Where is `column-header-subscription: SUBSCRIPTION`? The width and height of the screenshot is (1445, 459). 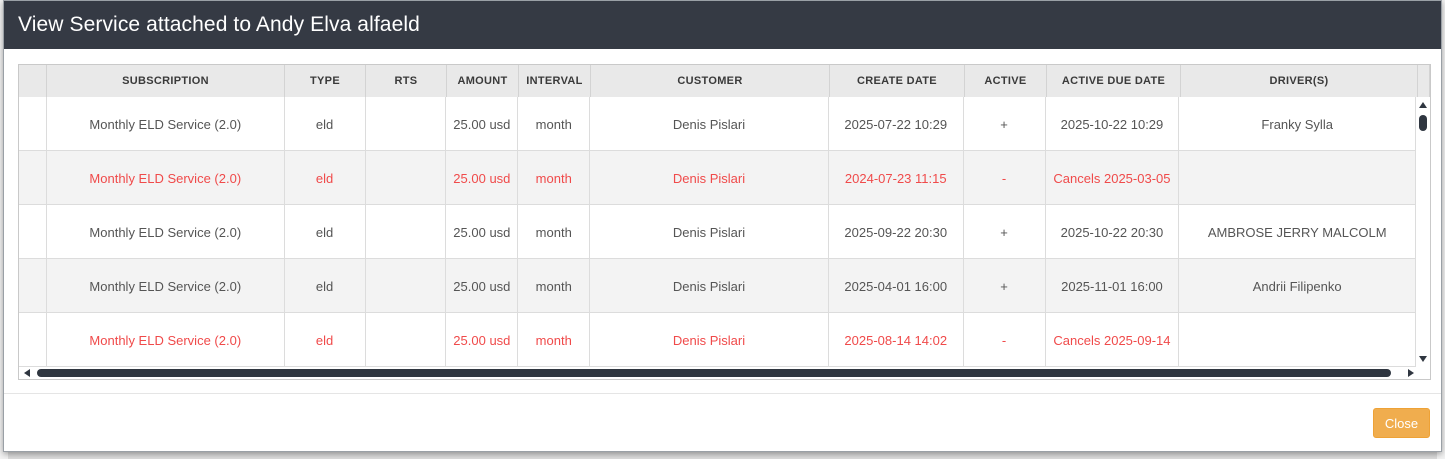
column-header-subscription: SUBSCRIPTION is located at coordinates (166, 81).